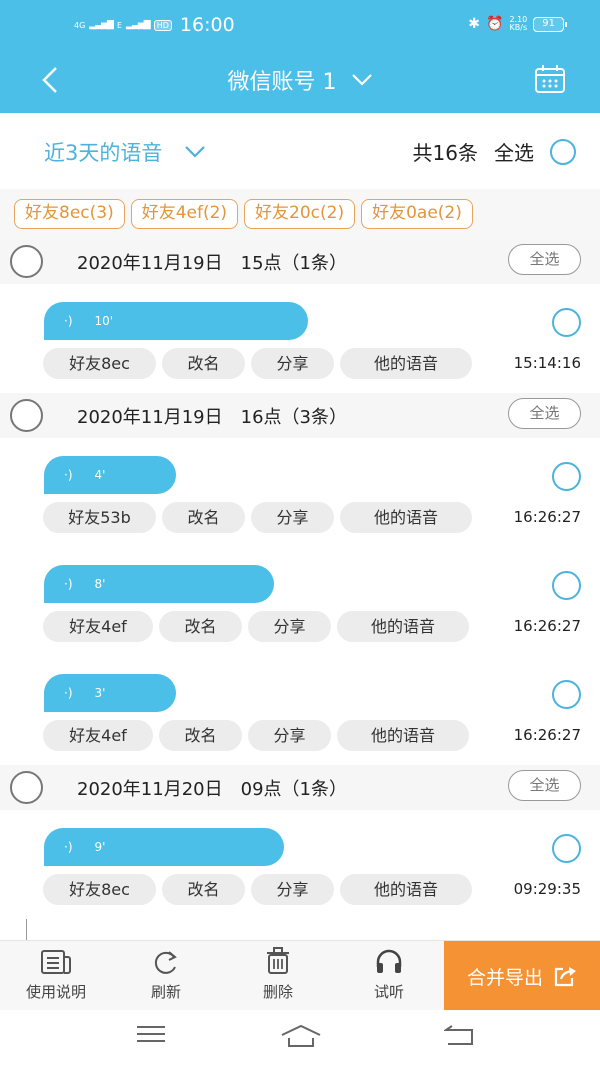  Describe the element at coordinates (277, 992) in the screenshot. I see `delete-label: 删除` at that location.